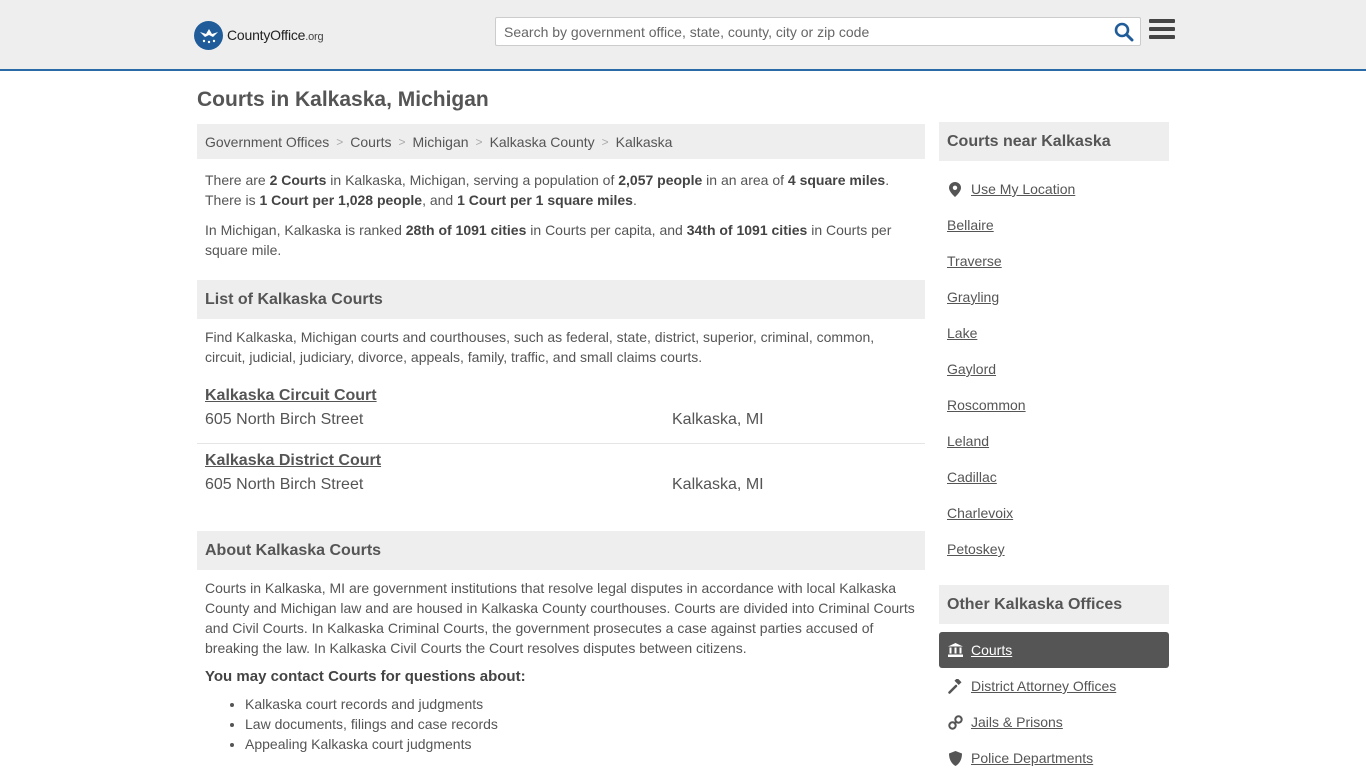  I want to click on search-button, so click(1124, 32).